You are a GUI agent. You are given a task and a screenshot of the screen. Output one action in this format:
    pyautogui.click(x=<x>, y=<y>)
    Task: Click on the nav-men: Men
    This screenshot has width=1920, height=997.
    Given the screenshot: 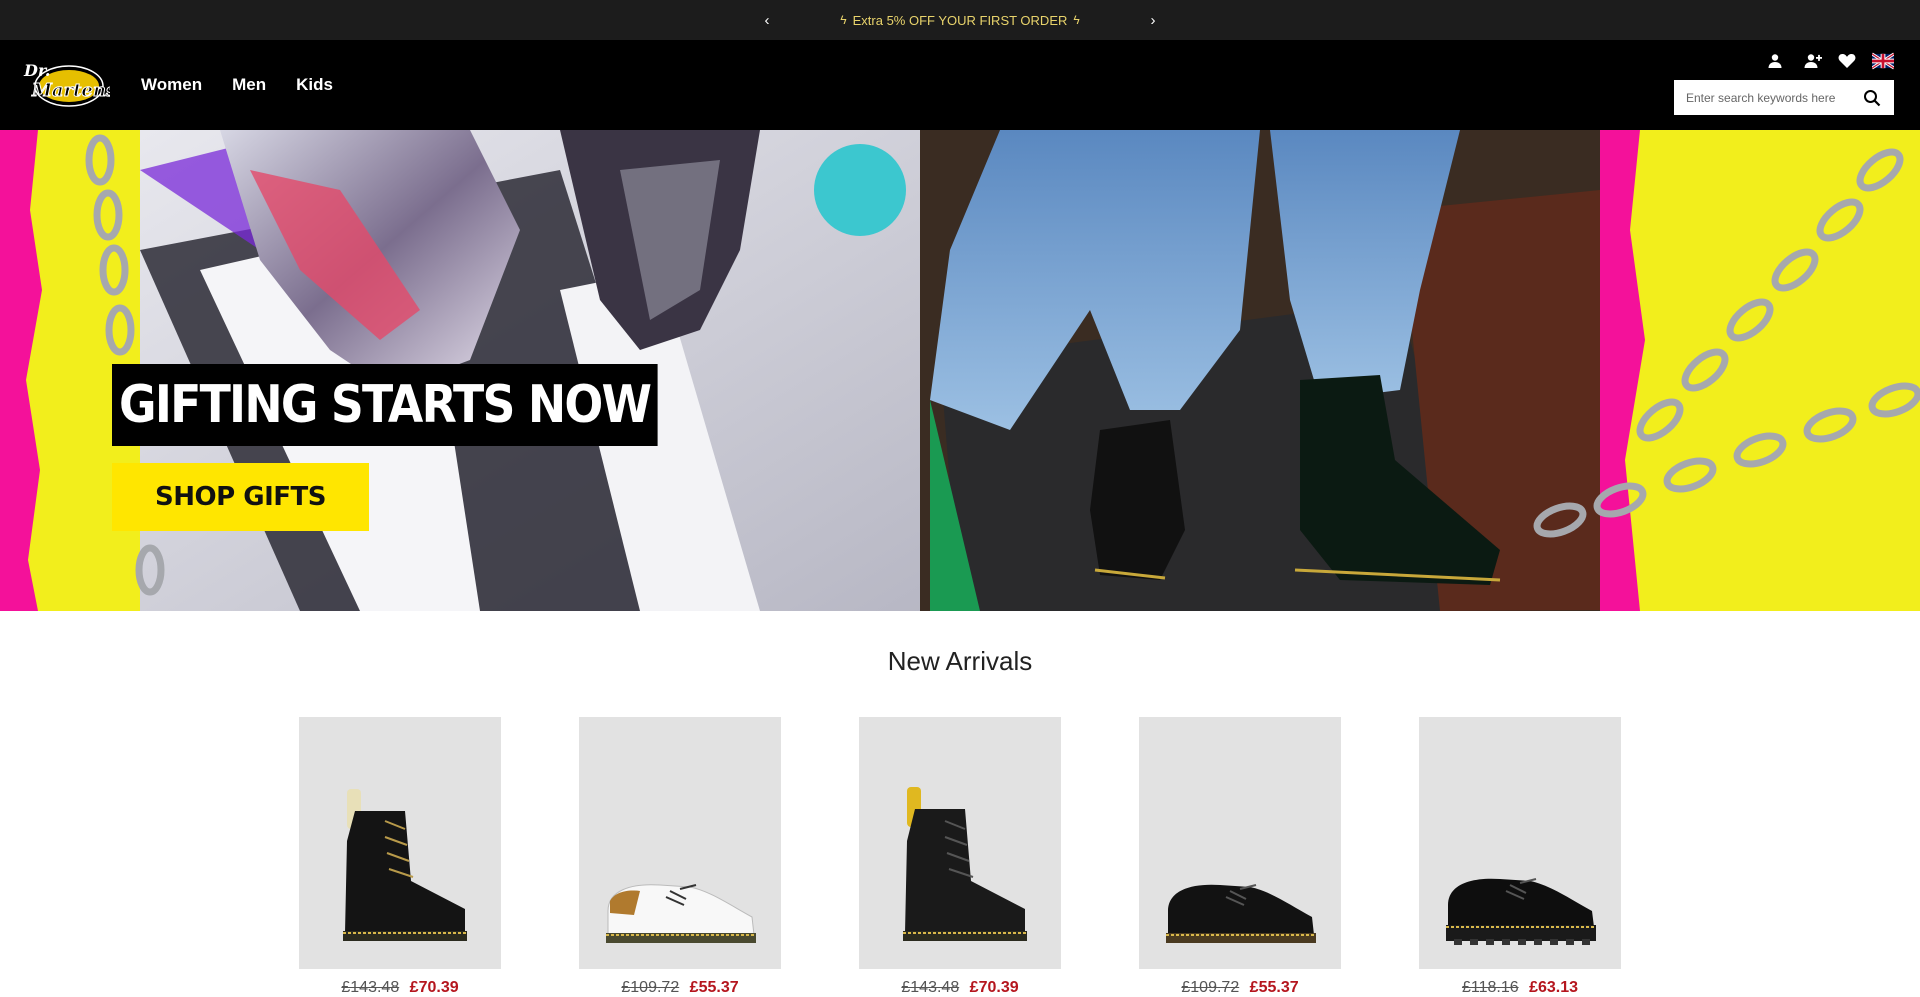 What is the action you would take?
    pyautogui.click(x=249, y=85)
    